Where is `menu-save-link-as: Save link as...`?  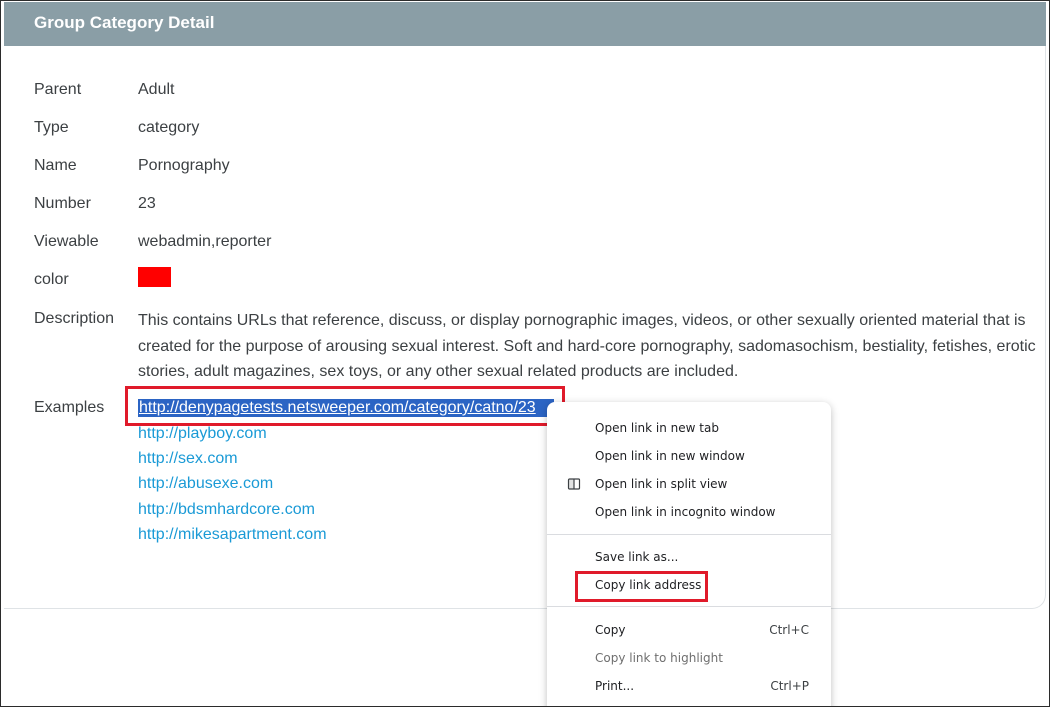 menu-save-link-as: Save link as... is located at coordinates (689, 558).